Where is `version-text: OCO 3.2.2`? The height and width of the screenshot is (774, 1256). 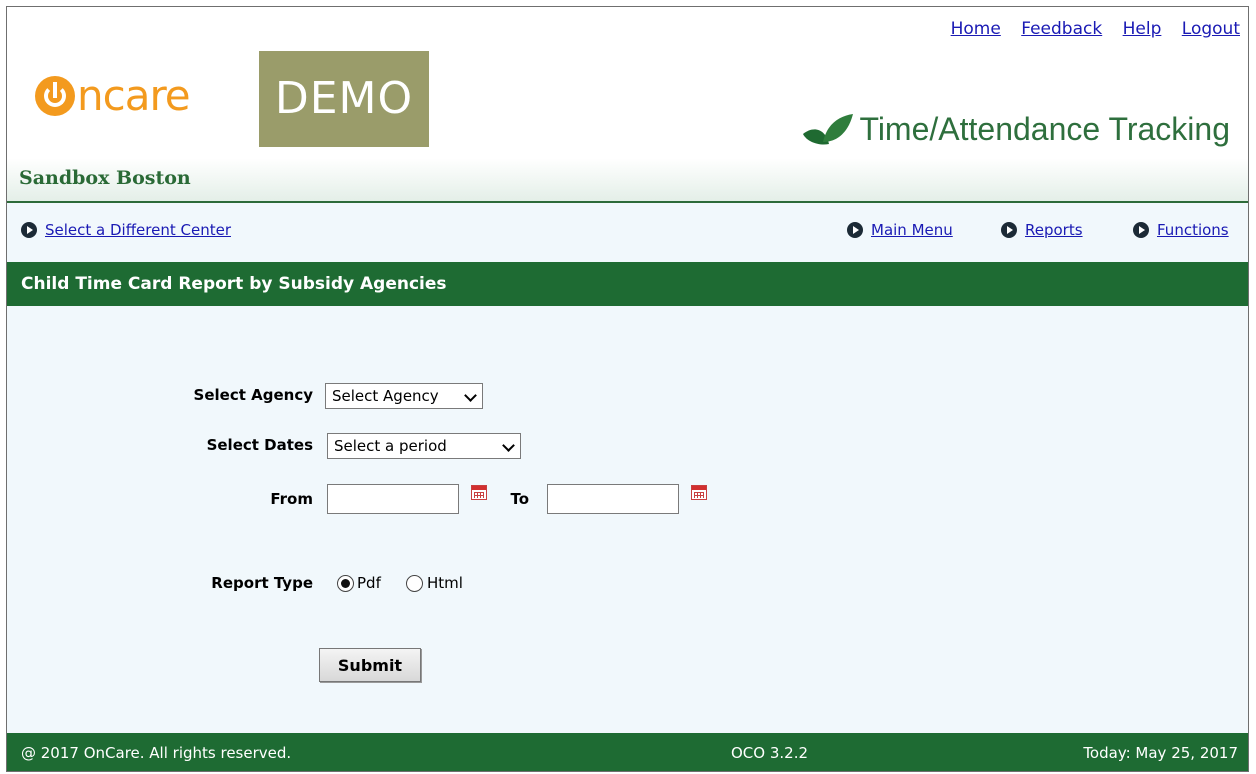 version-text: OCO 3.2.2 is located at coordinates (770, 753).